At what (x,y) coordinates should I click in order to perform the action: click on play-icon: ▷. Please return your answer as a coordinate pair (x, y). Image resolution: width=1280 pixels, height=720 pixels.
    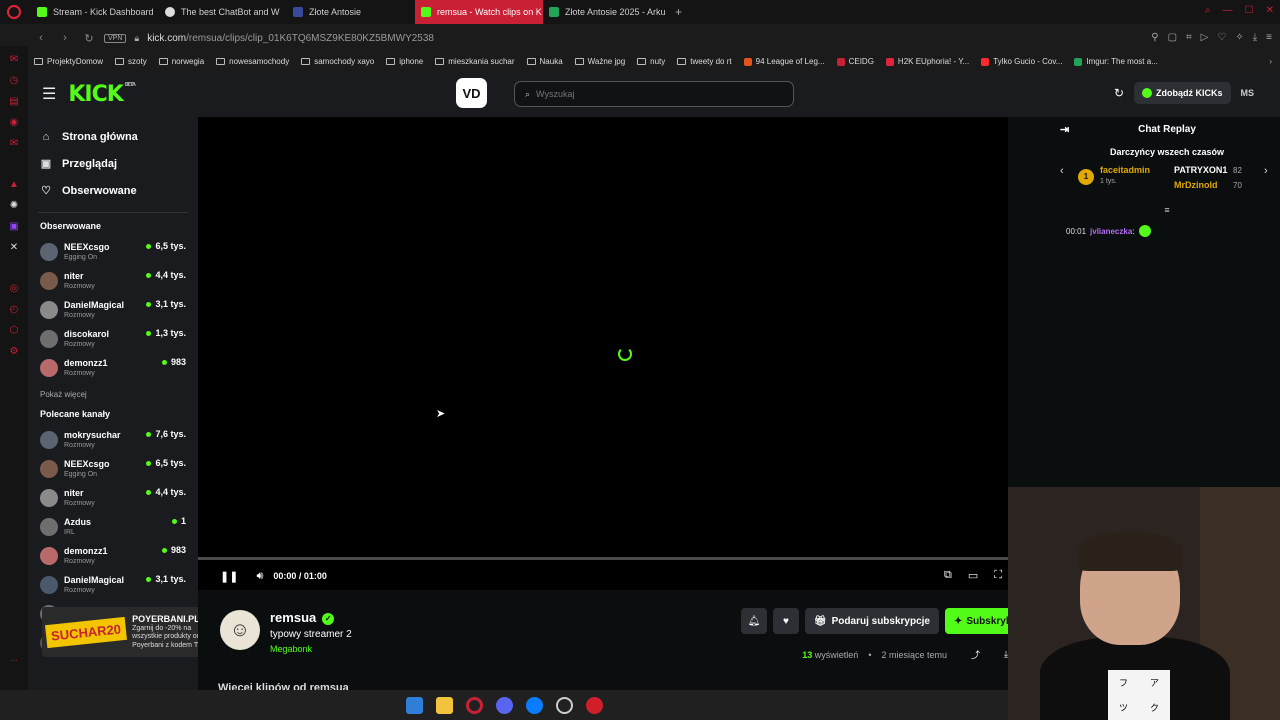
    Looking at the image, I should click on (1205, 37).